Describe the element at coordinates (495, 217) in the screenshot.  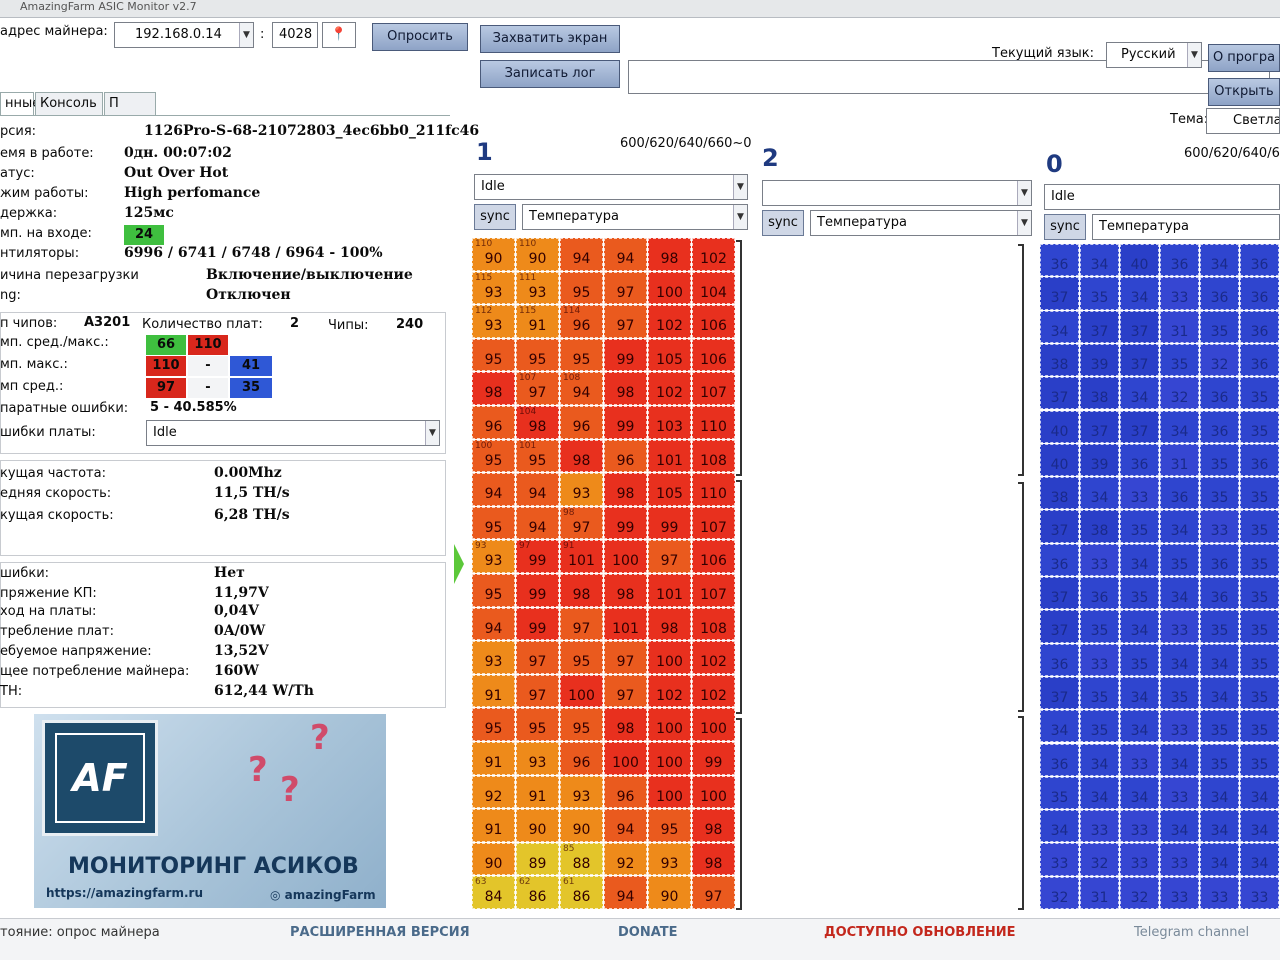
I see `board-1-sync-button: sync` at that location.